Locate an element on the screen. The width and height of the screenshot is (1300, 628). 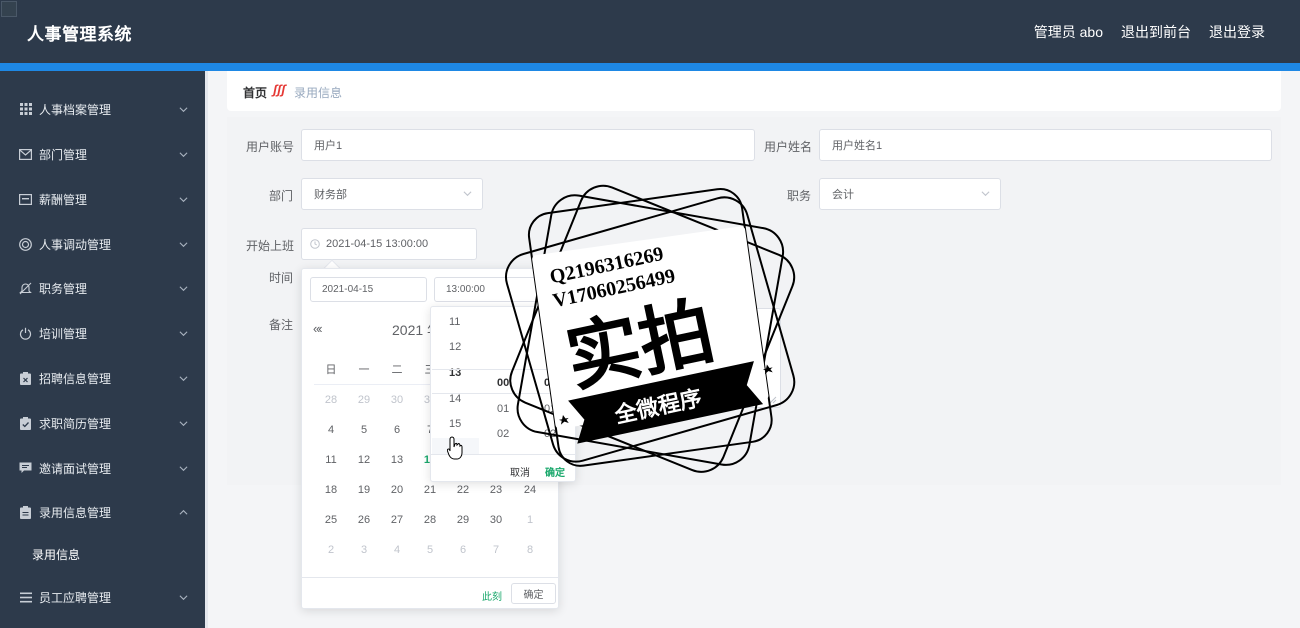
calendar-day: 19 is located at coordinates (364, 490).